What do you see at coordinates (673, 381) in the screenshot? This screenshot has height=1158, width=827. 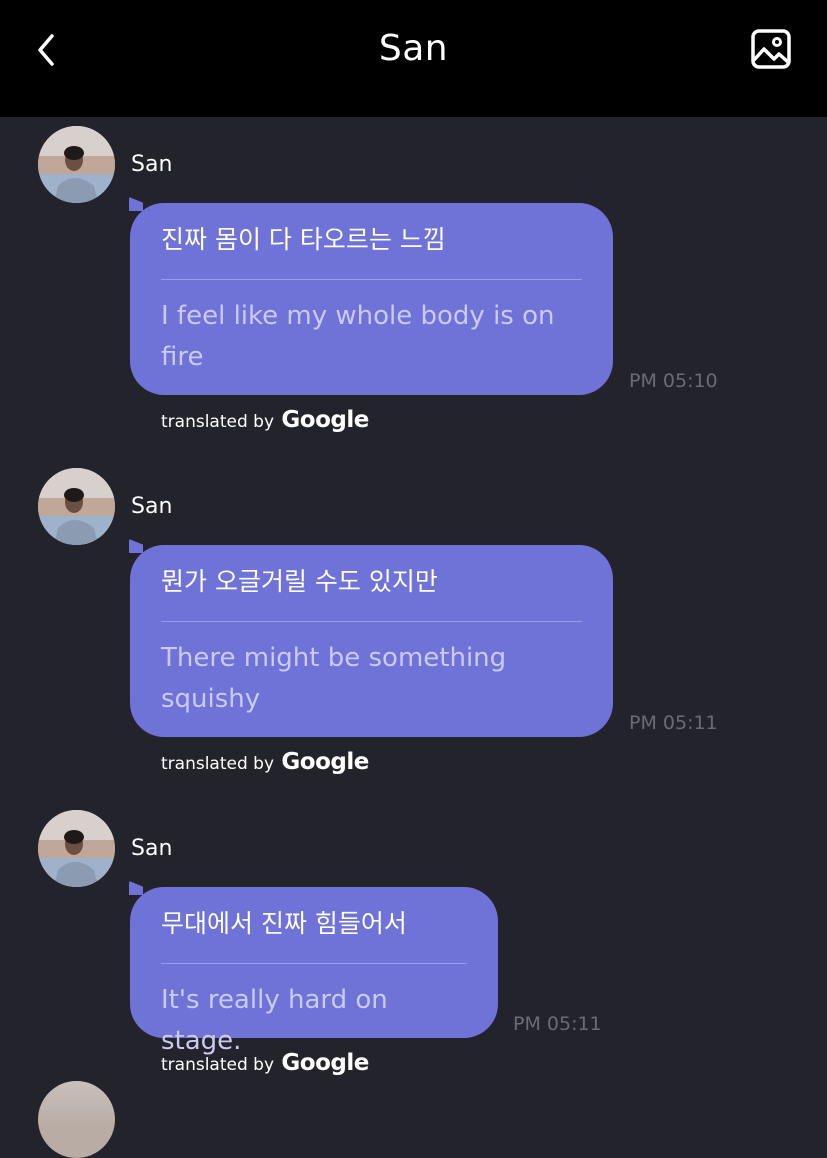 I see `timestamp: PM 05:10` at bounding box center [673, 381].